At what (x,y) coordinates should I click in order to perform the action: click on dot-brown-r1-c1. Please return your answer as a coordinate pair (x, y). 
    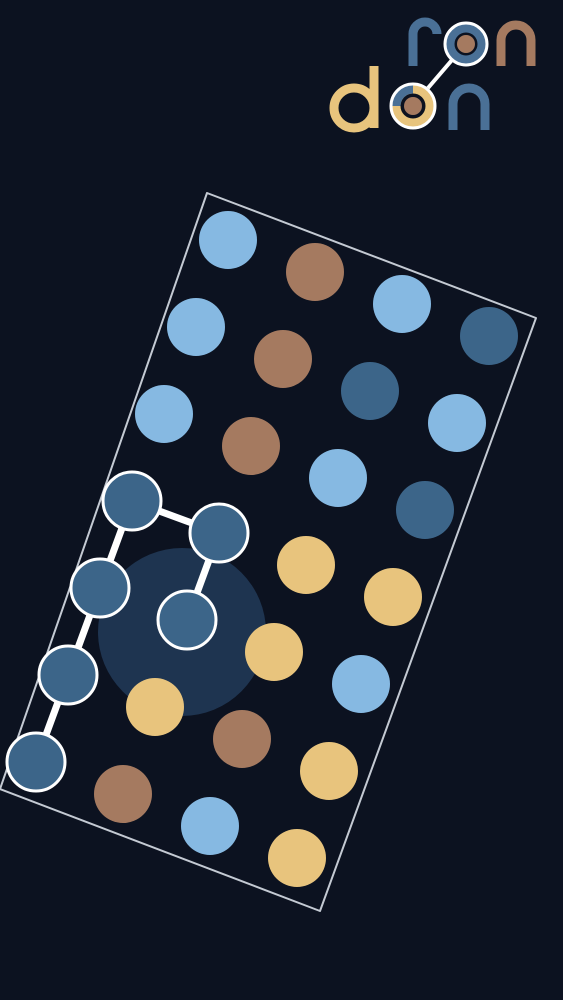
    Looking at the image, I should click on (283, 359).